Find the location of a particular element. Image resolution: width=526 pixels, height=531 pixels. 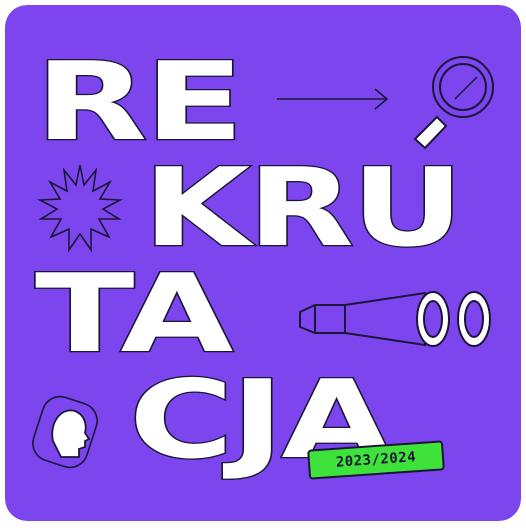

year-badge-text: 2023/2024 is located at coordinates (376, 460).